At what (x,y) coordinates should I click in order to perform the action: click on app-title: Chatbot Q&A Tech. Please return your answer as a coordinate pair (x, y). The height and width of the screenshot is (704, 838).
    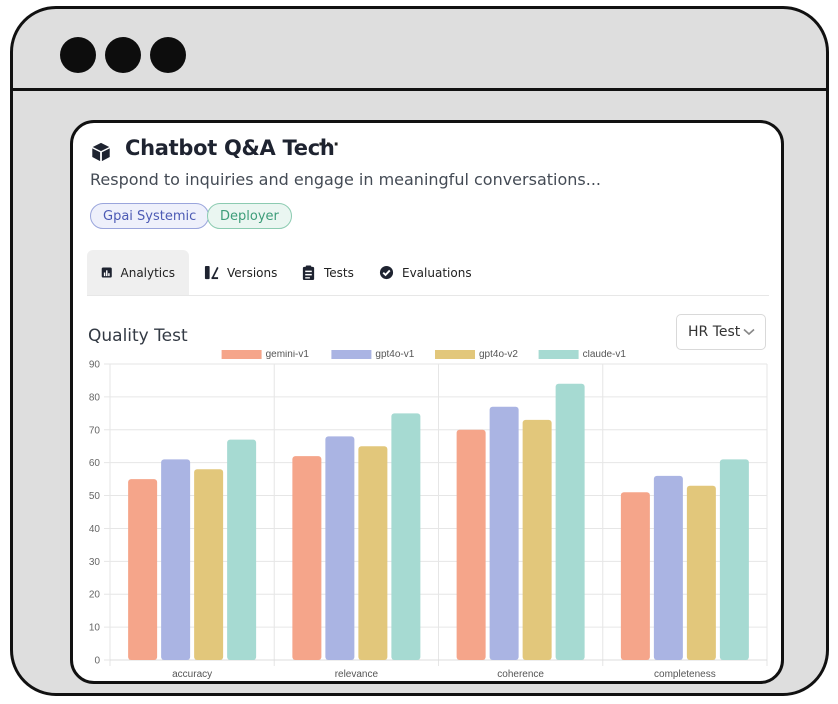
    Looking at the image, I should click on (230, 148).